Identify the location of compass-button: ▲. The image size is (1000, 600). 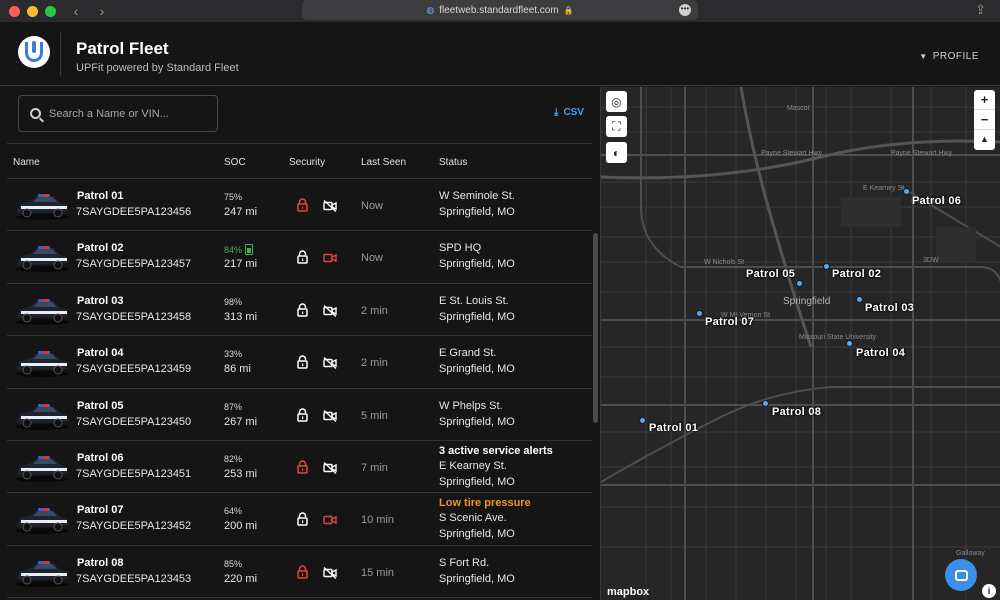
(984, 140).